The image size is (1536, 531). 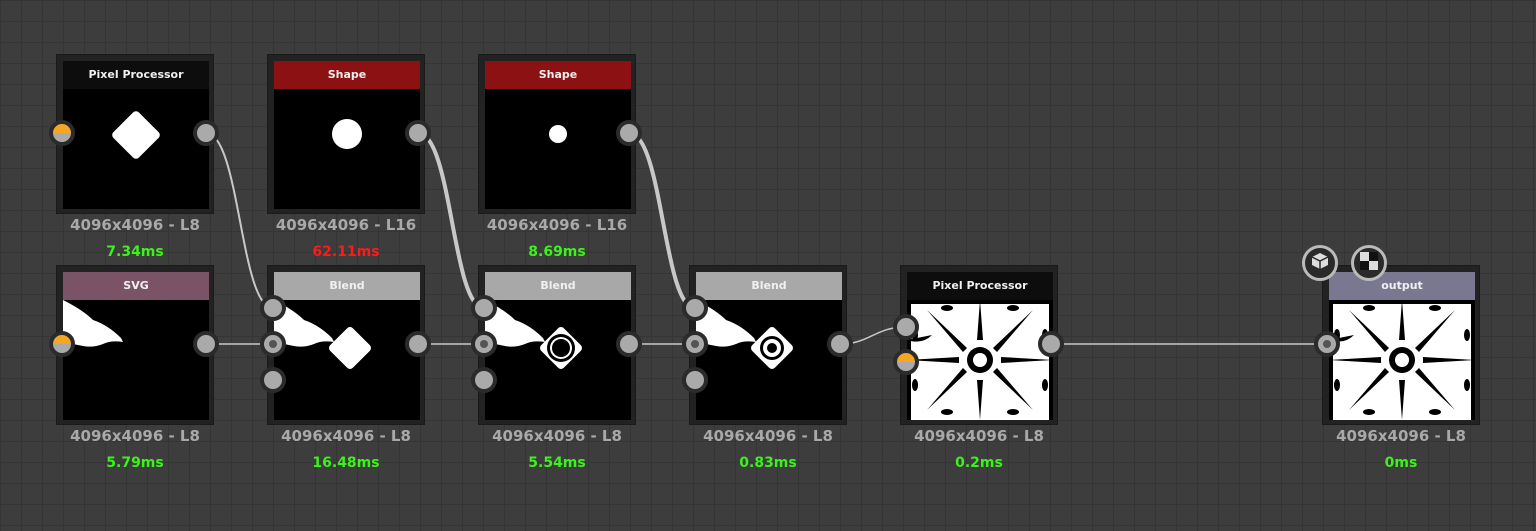 I want to click on 2d-checker-view-button, so click(x=1369, y=263).